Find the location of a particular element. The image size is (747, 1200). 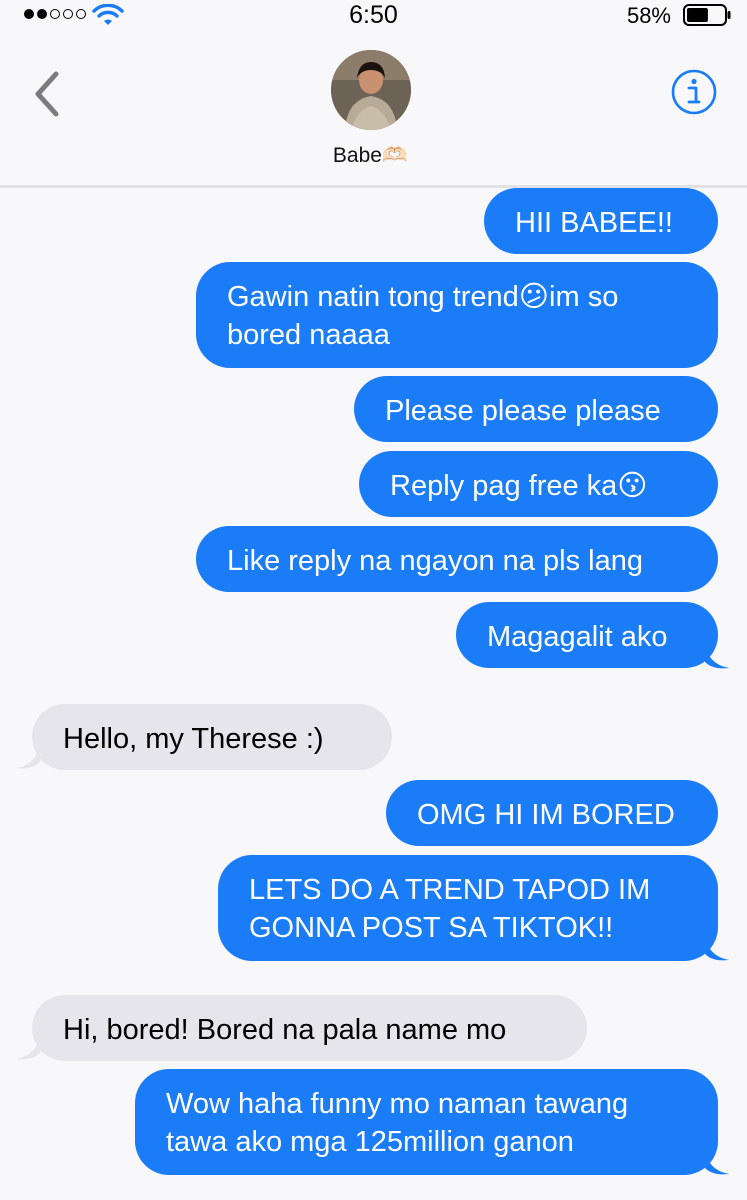

message-bubble-incoming: Hello, my Therese :) is located at coordinates (212, 737).